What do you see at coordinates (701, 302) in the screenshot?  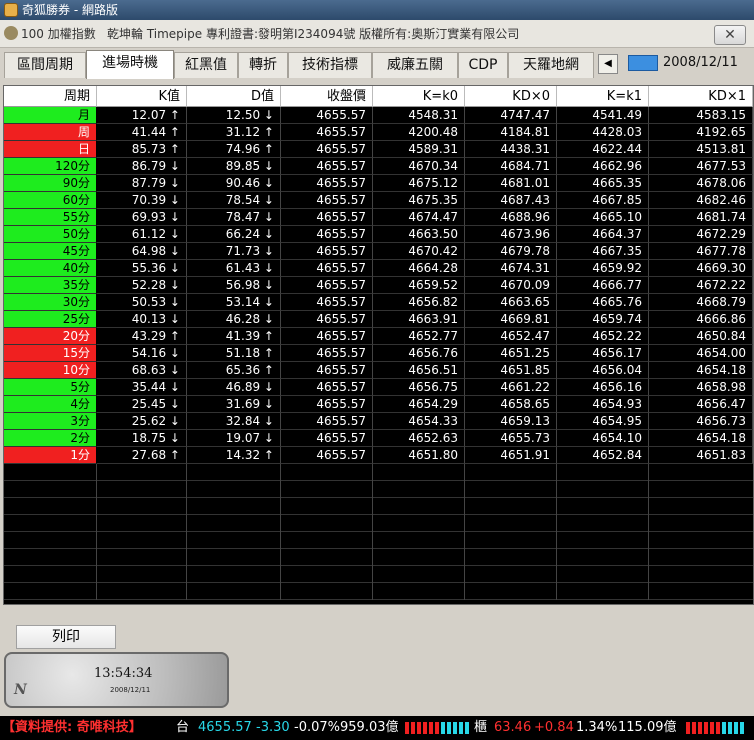 I see `table-cell: 4668.79` at bounding box center [701, 302].